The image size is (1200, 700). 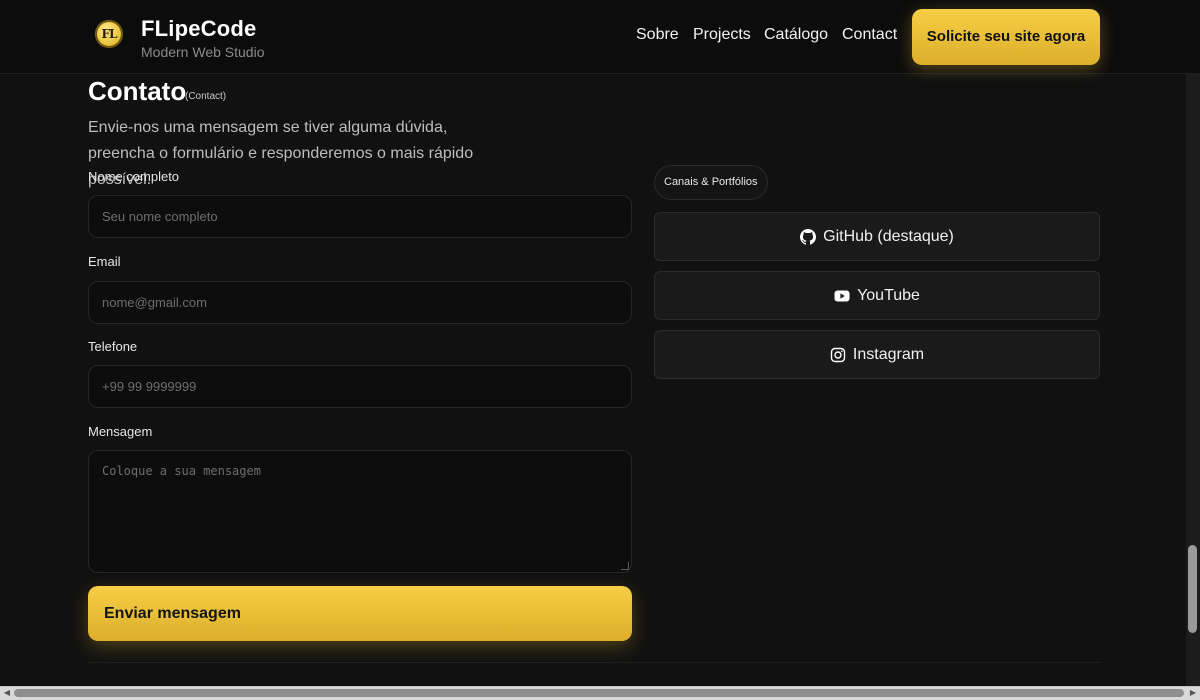 I want to click on name-input: Seu nome completo, so click(x=360, y=216).